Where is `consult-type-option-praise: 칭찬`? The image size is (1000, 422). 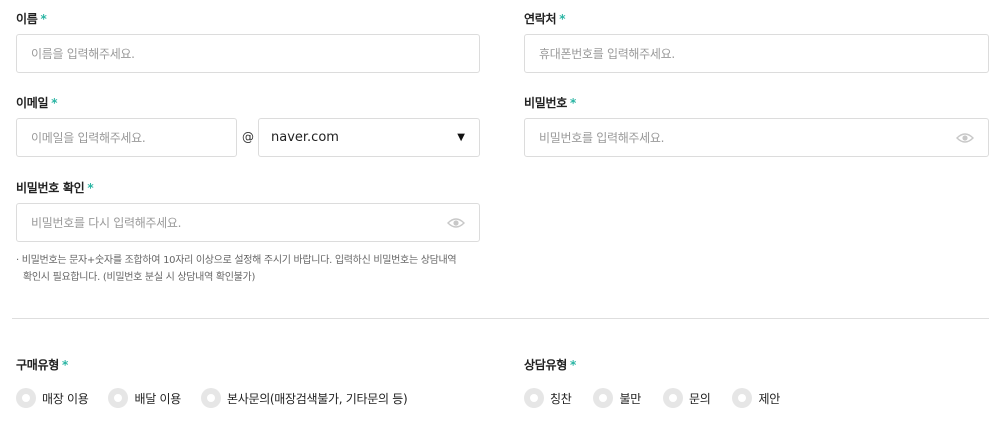
consult-type-option-praise: 칭찬 is located at coordinates (548, 398).